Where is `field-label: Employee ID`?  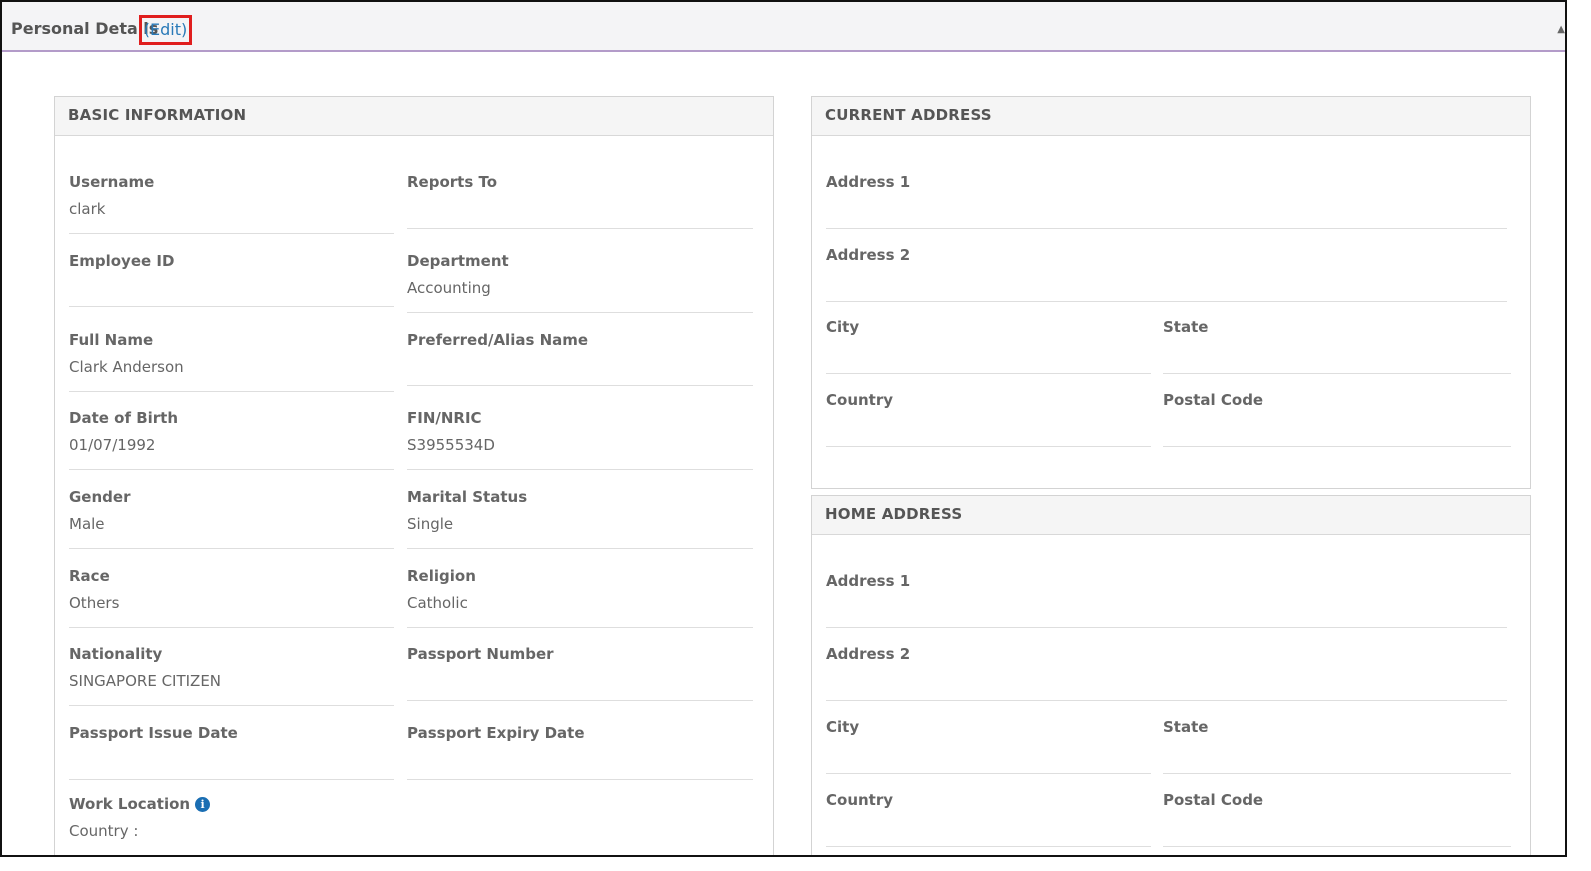 field-label: Employee ID is located at coordinates (122, 261).